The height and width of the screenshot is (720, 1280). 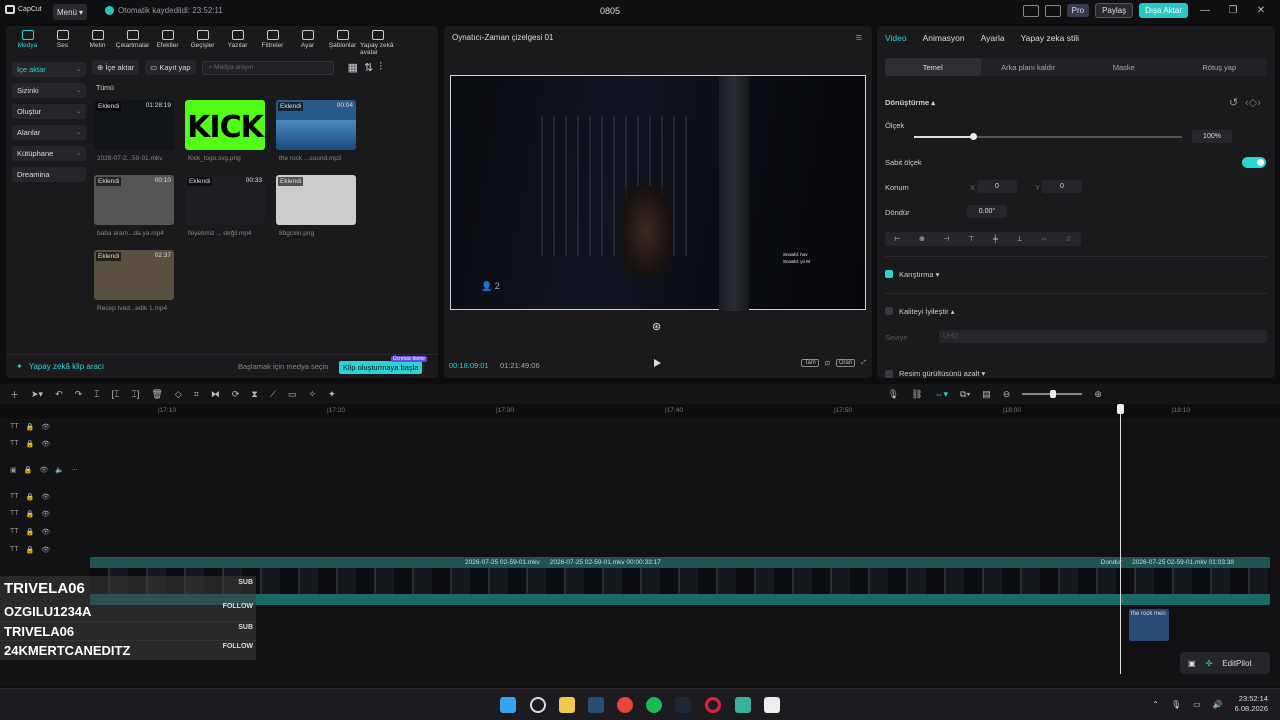 What do you see at coordinates (743, 705) in the screenshot?
I see `whatsapp-icon` at bounding box center [743, 705].